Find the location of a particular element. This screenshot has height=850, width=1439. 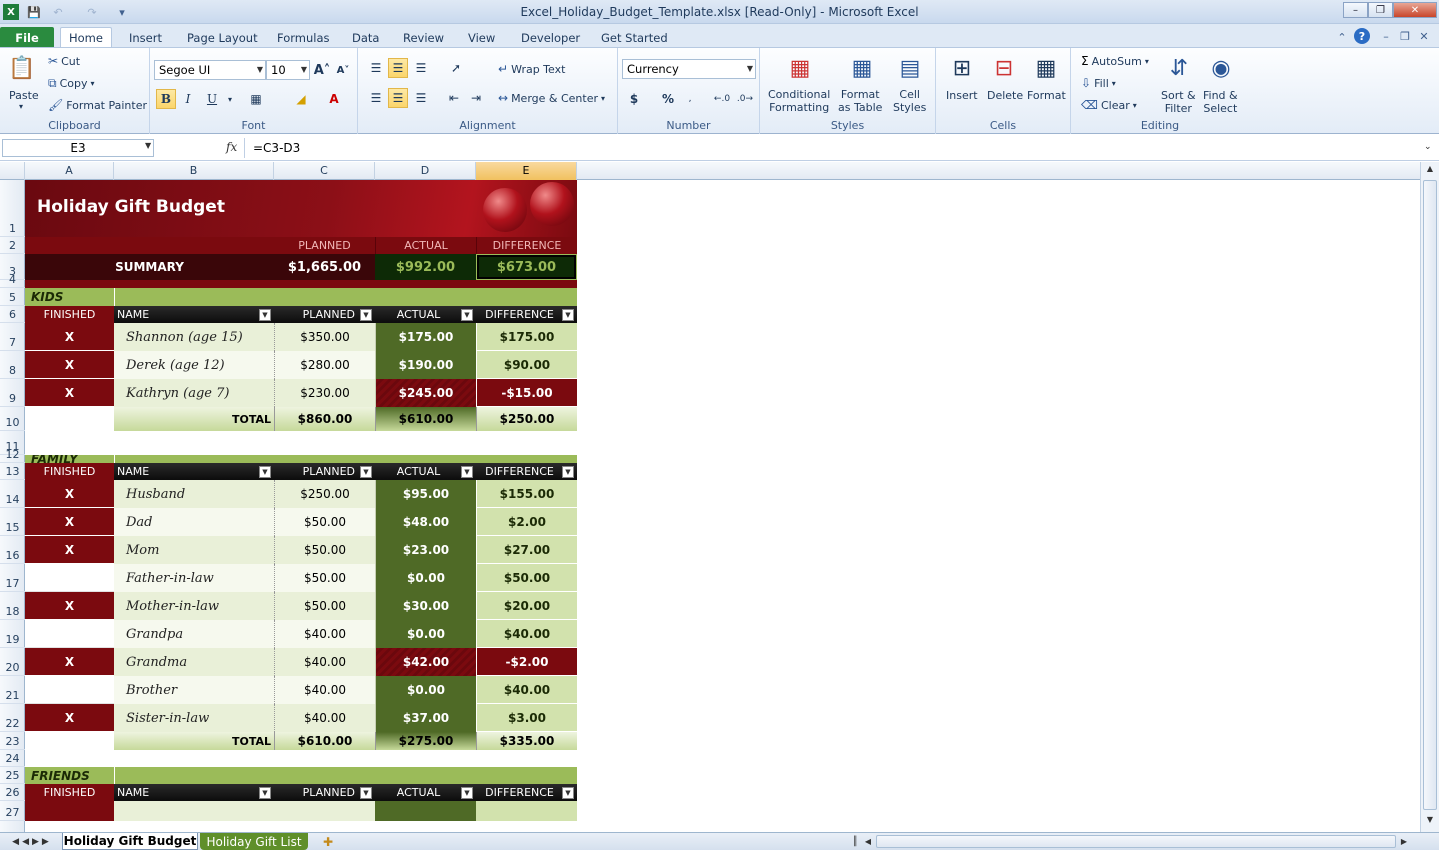

column-header-a: A is located at coordinates (69, 171).